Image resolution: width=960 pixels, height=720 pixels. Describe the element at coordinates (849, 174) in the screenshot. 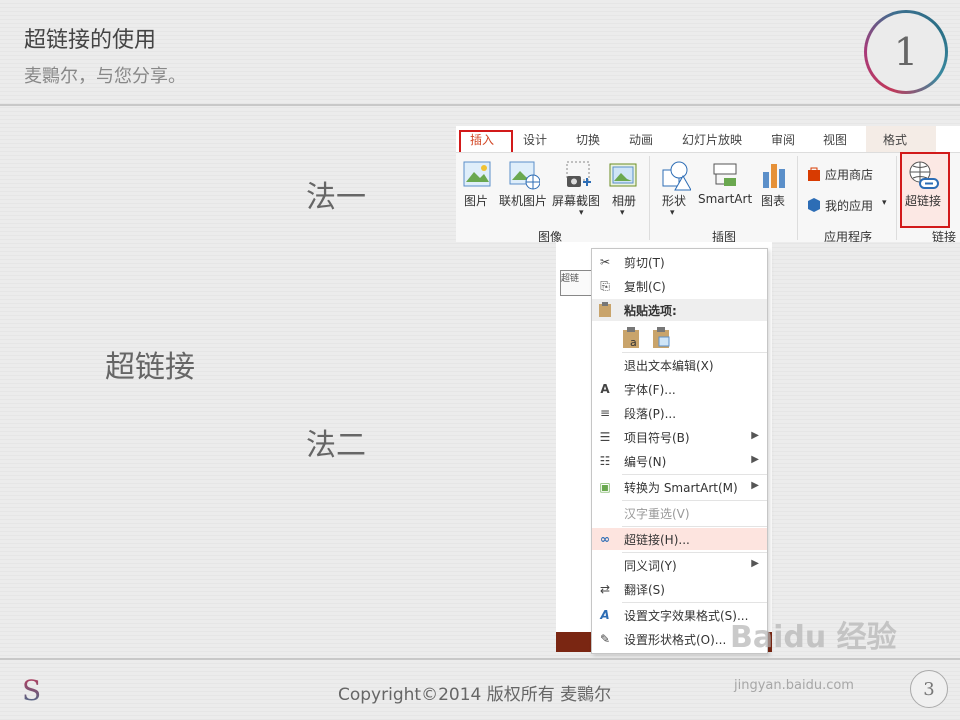

I see `store-button: 应用商店` at that location.